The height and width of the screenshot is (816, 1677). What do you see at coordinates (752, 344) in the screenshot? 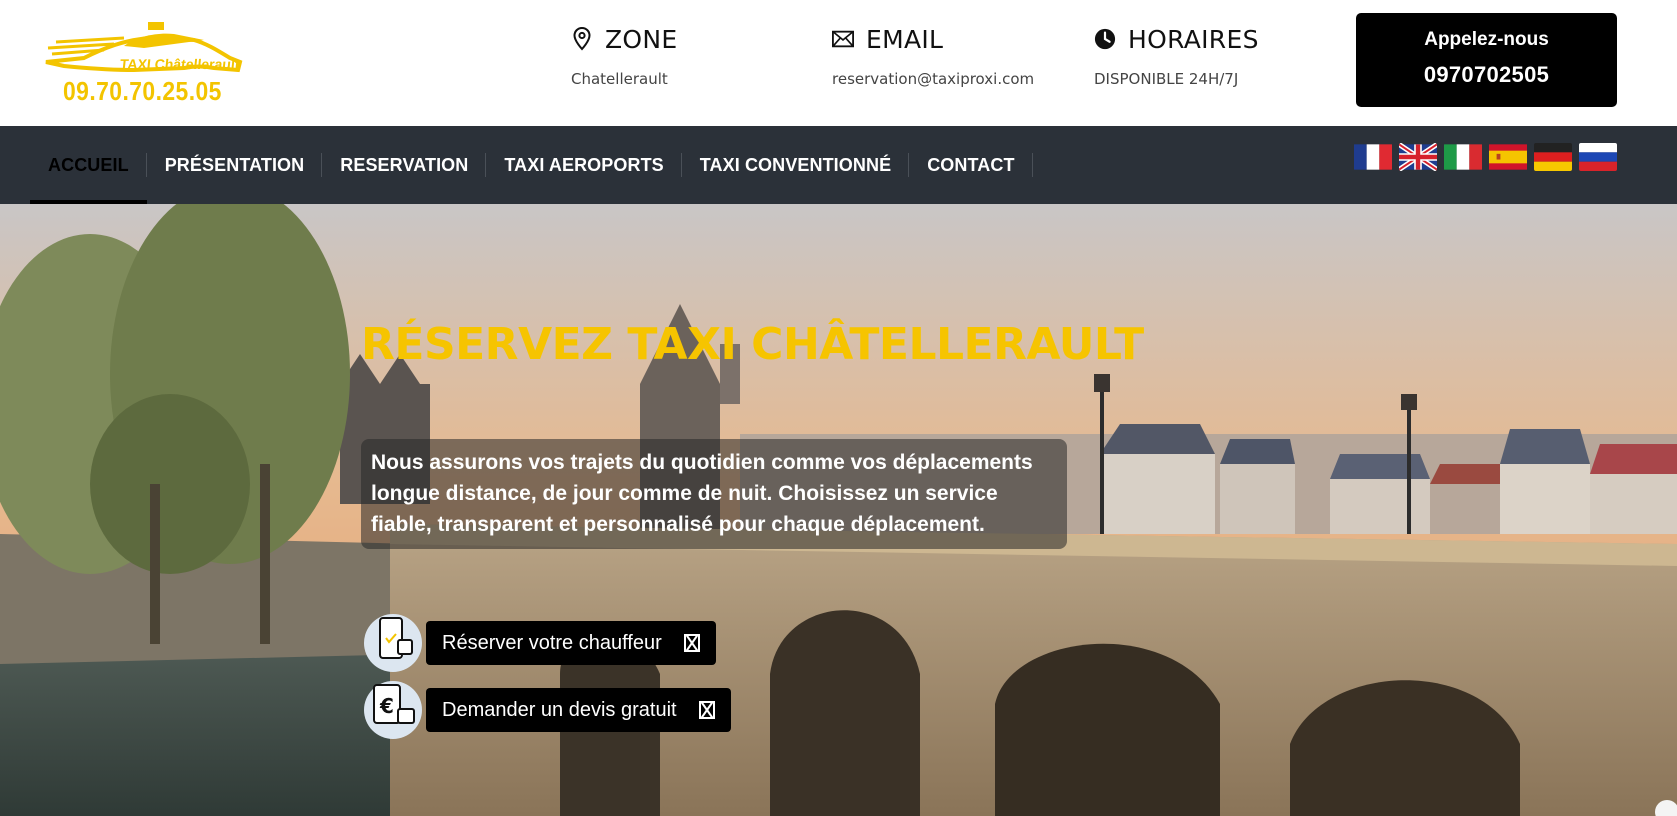
I see `hero-title: RÉSERVEZ TAXI CHÂTELLERAULT` at bounding box center [752, 344].